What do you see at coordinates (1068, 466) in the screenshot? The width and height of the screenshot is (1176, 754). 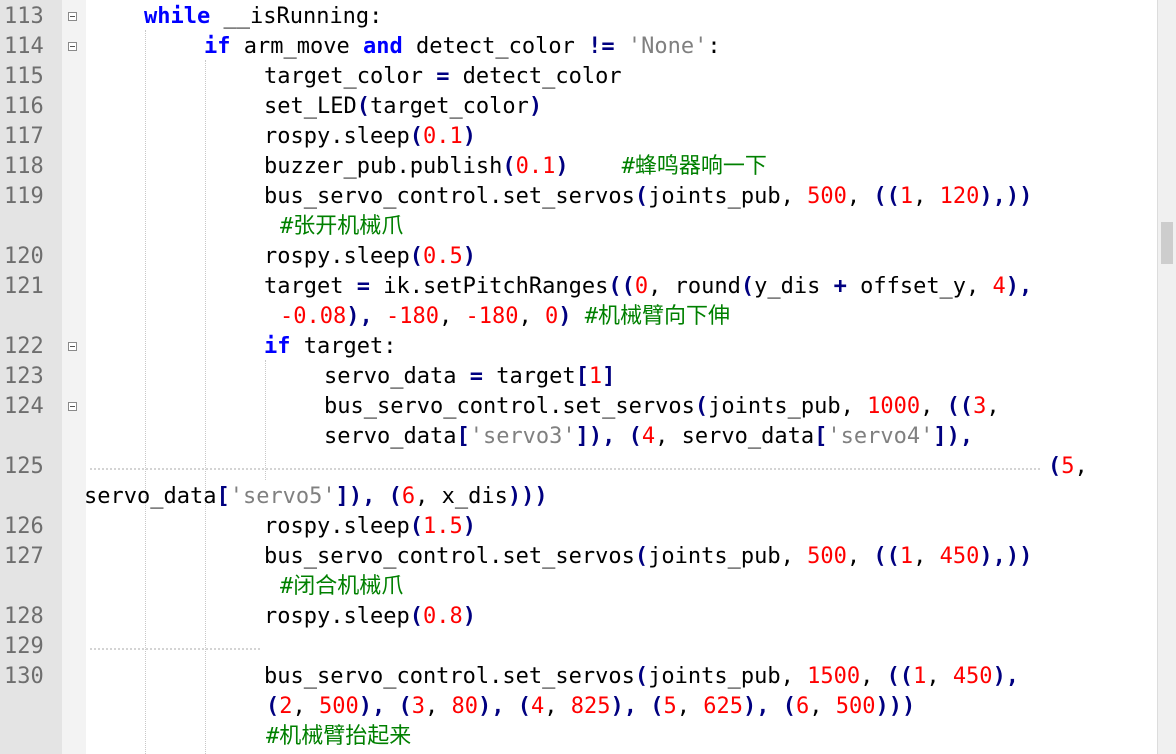 I see `code-text: (5,` at bounding box center [1068, 466].